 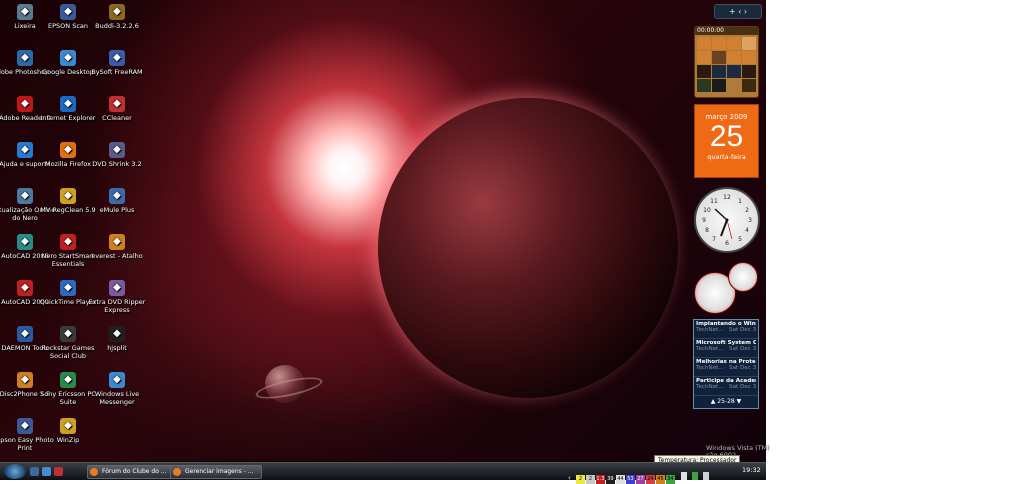 I want to click on svg-text: 8, so click(x=707, y=230).